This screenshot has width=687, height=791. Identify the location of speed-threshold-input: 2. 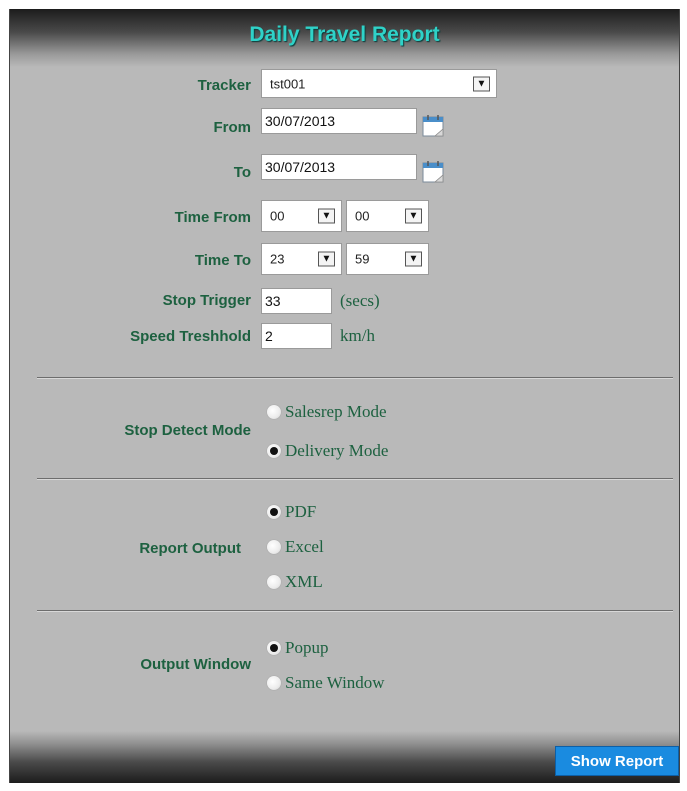
(296, 336).